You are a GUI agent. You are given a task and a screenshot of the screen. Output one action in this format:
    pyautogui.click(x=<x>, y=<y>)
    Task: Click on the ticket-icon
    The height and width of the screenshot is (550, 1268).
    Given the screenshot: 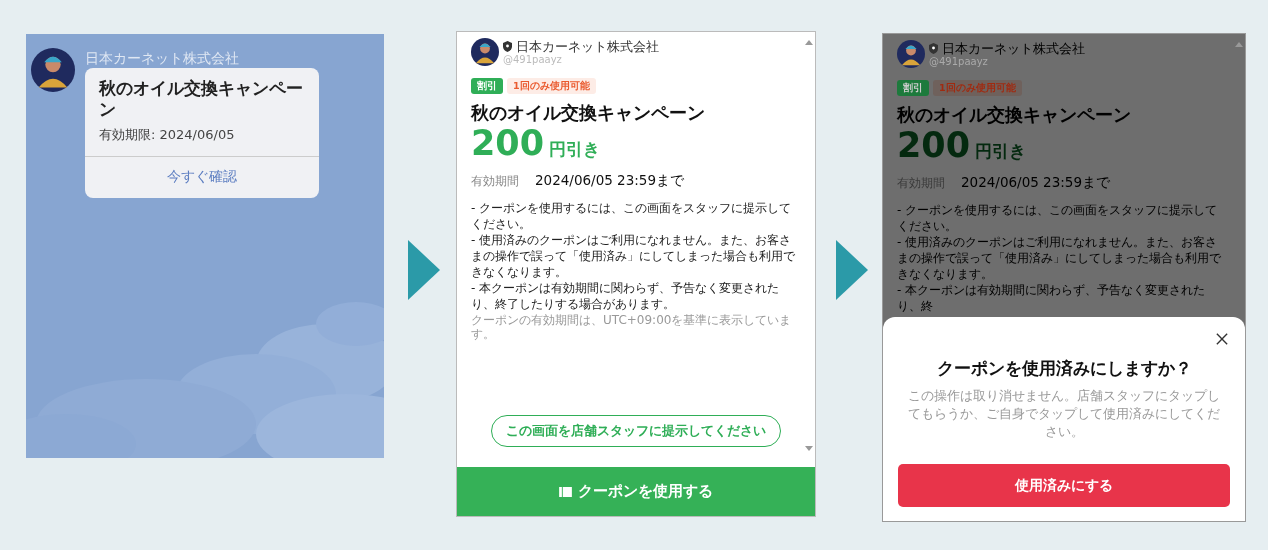 What is the action you would take?
    pyautogui.click(x=565, y=491)
    